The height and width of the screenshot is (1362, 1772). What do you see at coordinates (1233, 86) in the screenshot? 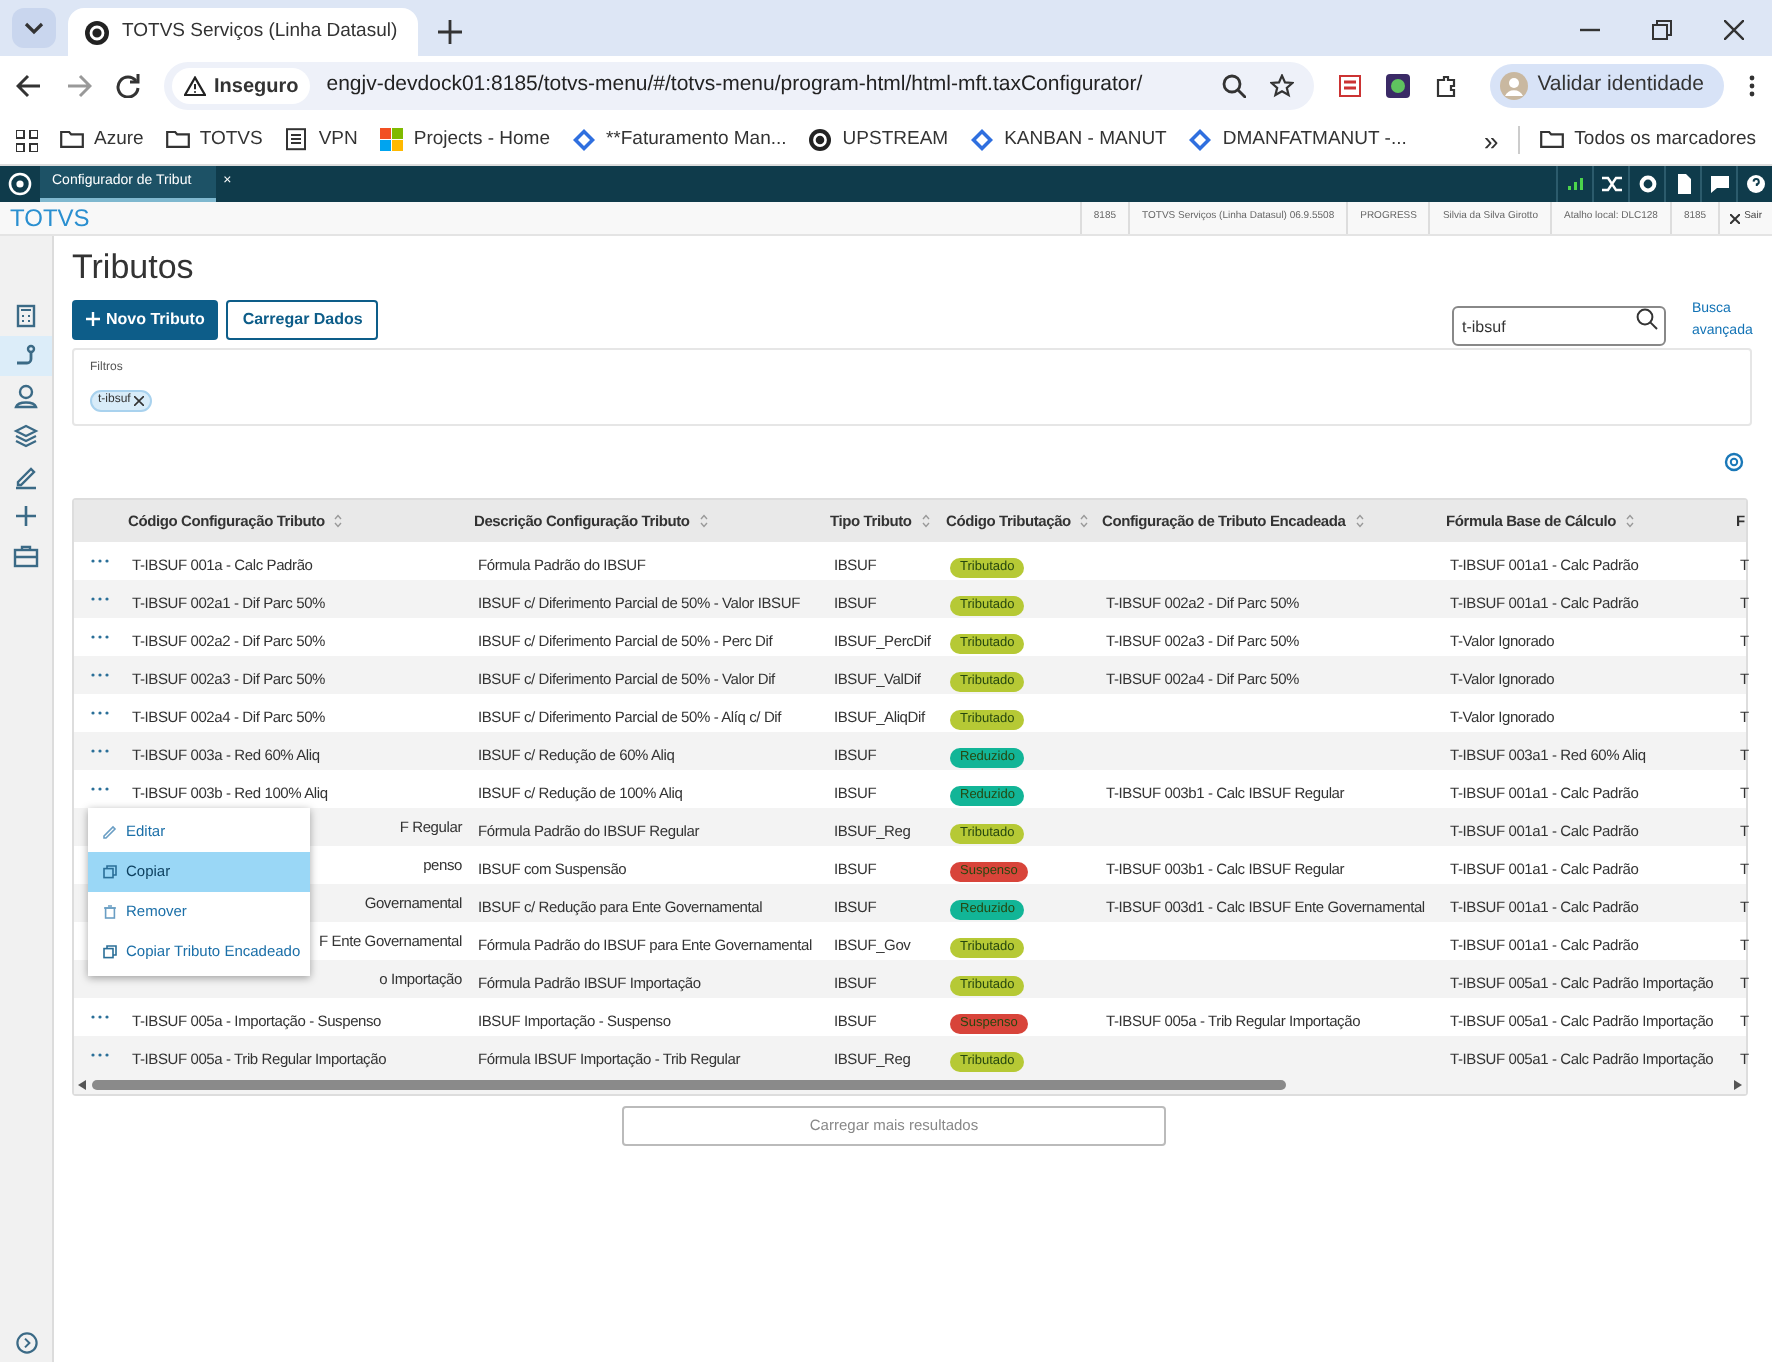
I see `zoom-icon` at bounding box center [1233, 86].